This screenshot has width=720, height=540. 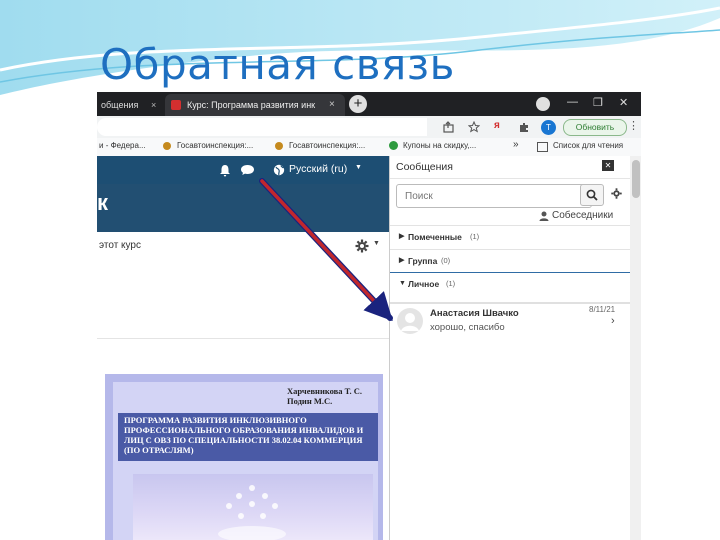 What do you see at coordinates (515, 167) in the screenshot?
I see `messages-header: Сообщения ✕` at bounding box center [515, 167].